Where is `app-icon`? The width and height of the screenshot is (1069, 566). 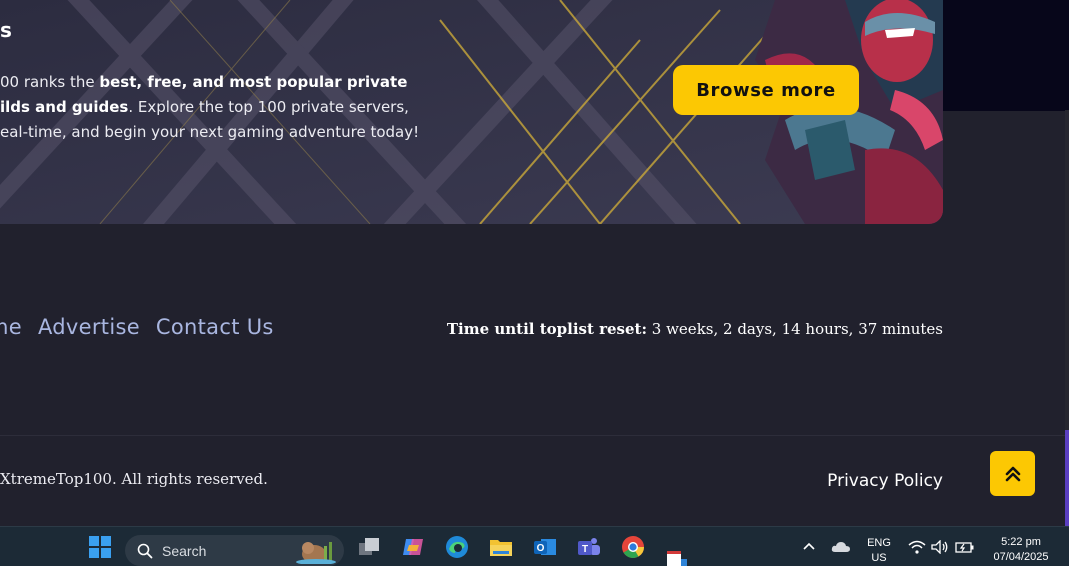 app-icon is located at coordinates (677, 558).